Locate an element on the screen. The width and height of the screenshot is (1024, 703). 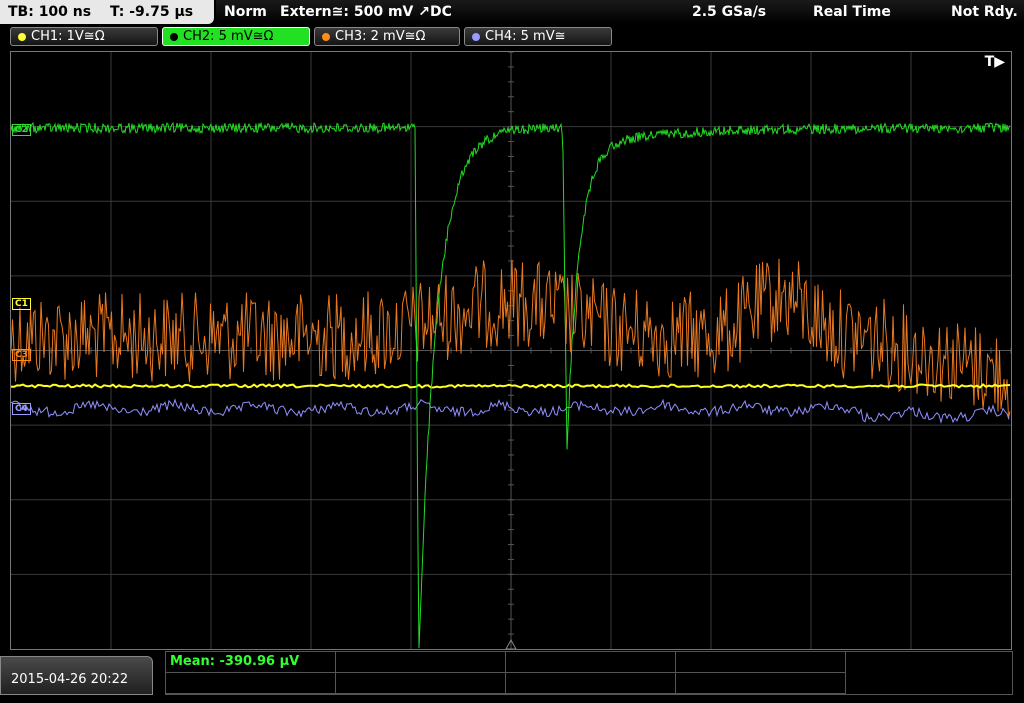
date-time: 2015-04-26 20:22 is located at coordinates (76, 675).